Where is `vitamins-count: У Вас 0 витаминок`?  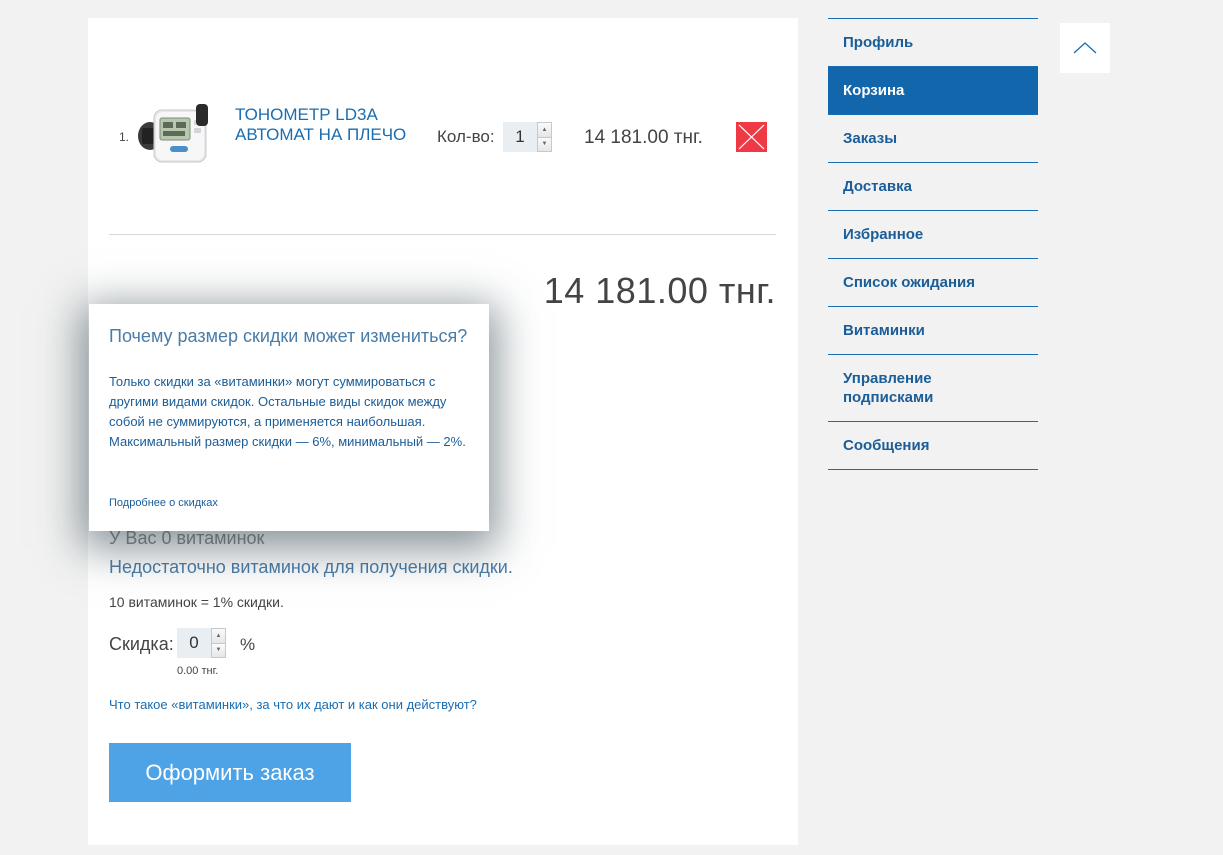
vitamins-count: У Вас 0 витаминок is located at coordinates (187, 538).